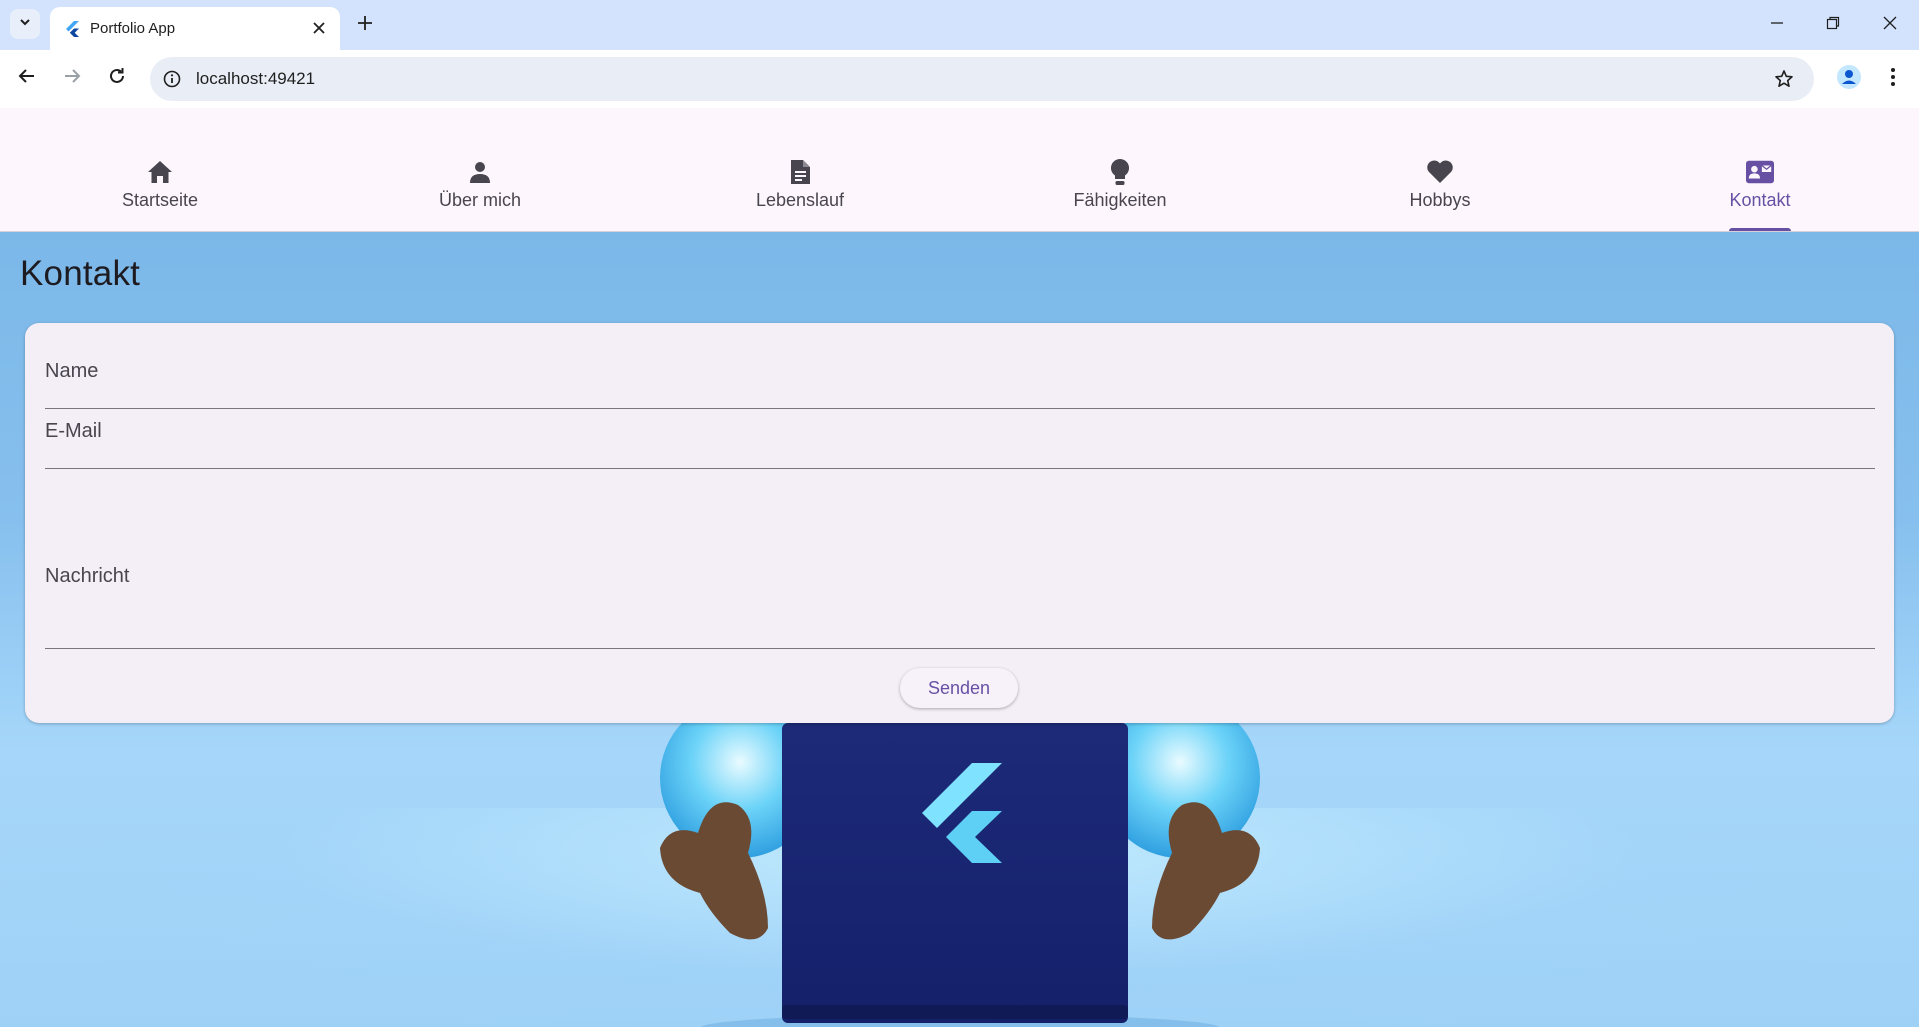  Describe the element at coordinates (1120, 200) in the screenshot. I see `tab-label: Fähigkeiten` at that location.